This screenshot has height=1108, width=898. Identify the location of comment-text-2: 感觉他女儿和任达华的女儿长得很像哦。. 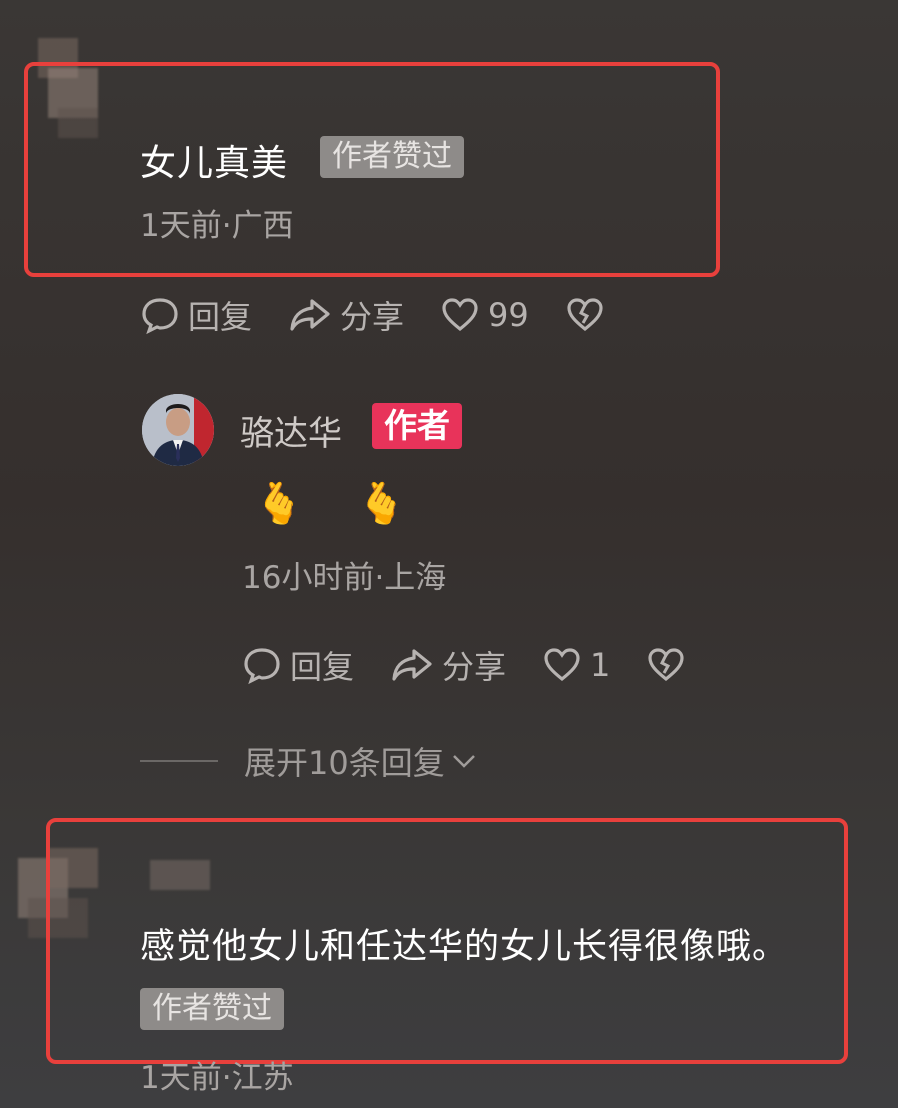
(464, 947).